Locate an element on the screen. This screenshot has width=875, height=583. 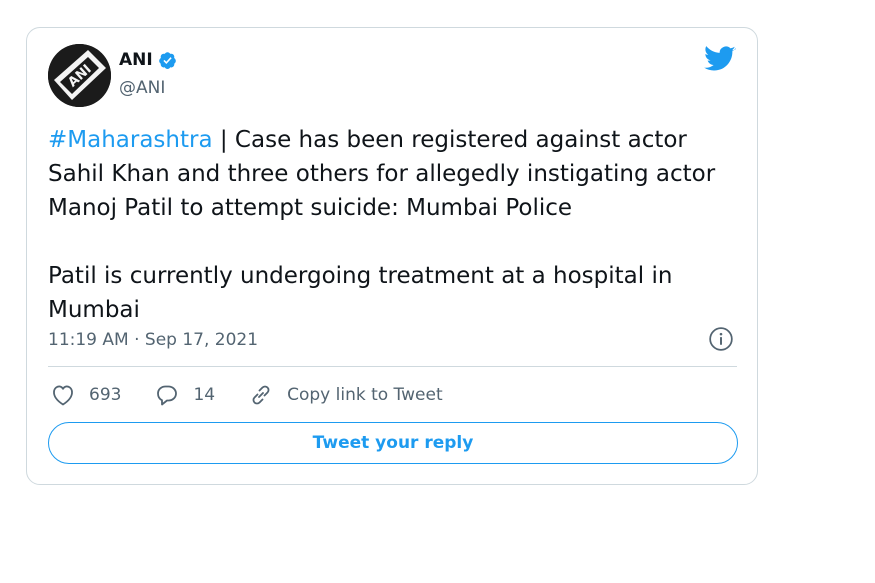
tweet-actions: 693 14 Copy link to Tweet is located at coordinates (264, 395).